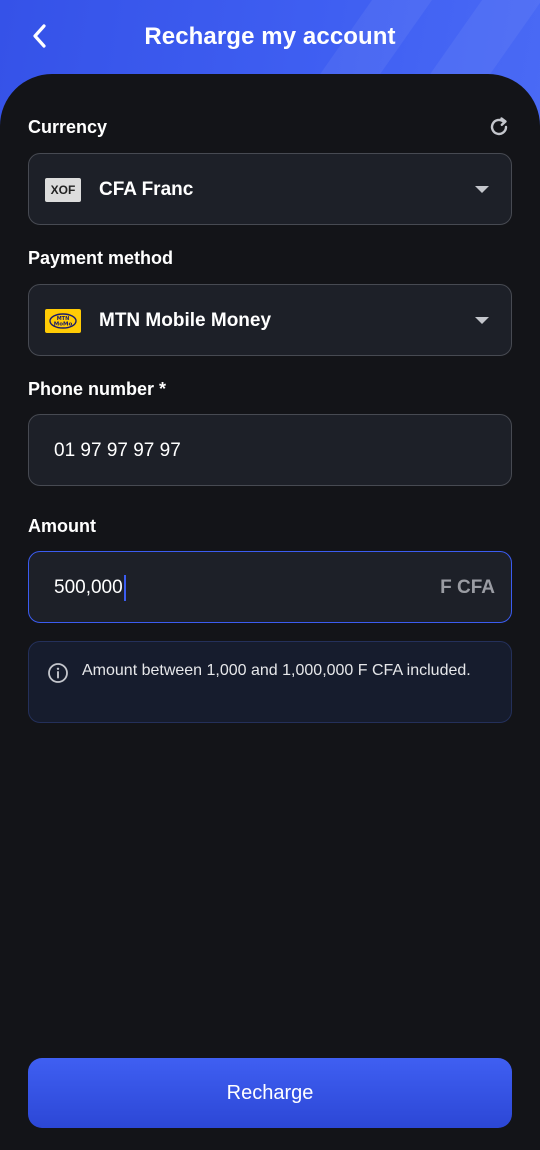 The image size is (540, 1150). What do you see at coordinates (270, 189) in the screenshot?
I see `currency-select: XOF CFA Franc` at bounding box center [270, 189].